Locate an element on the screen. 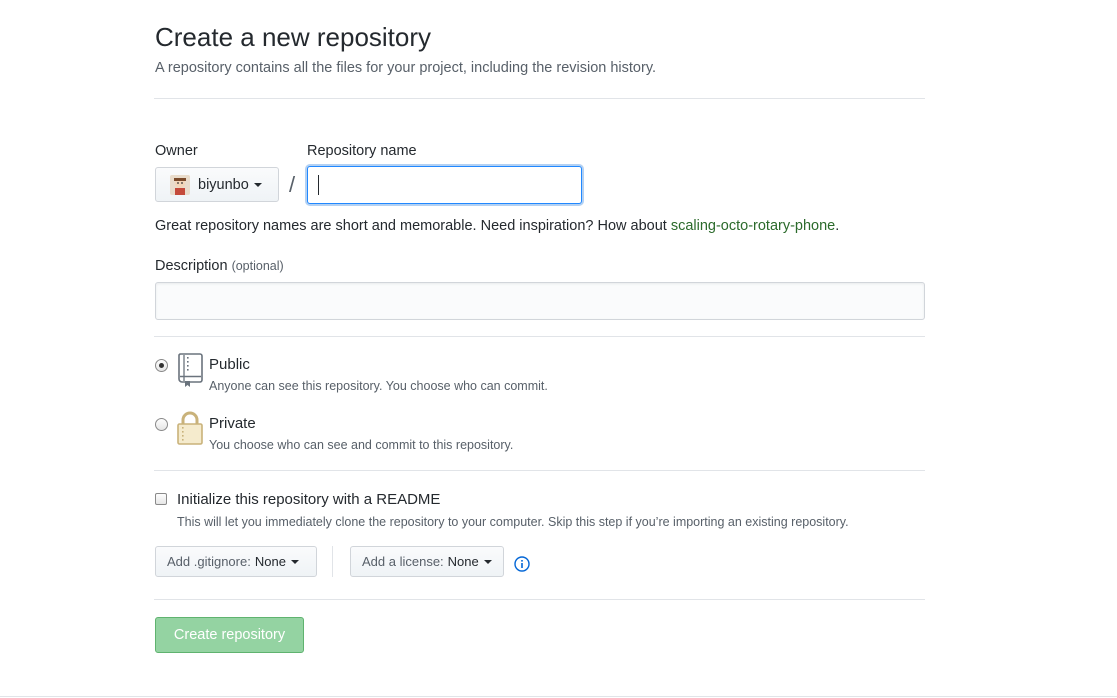 The width and height of the screenshot is (1117, 698). license-value: None is located at coordinates (463, 561).